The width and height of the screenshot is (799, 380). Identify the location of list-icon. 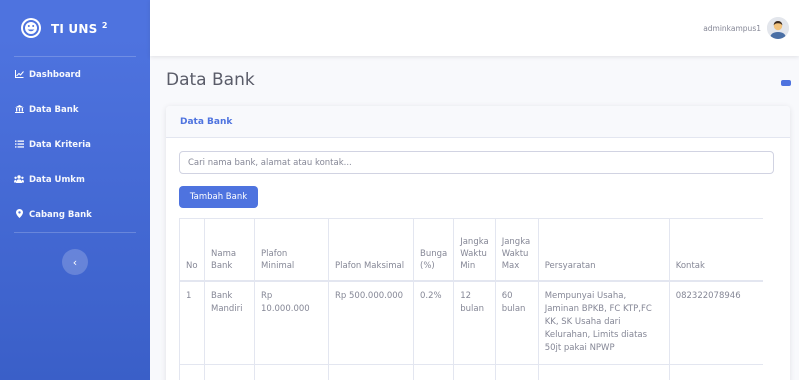
(19, 145).